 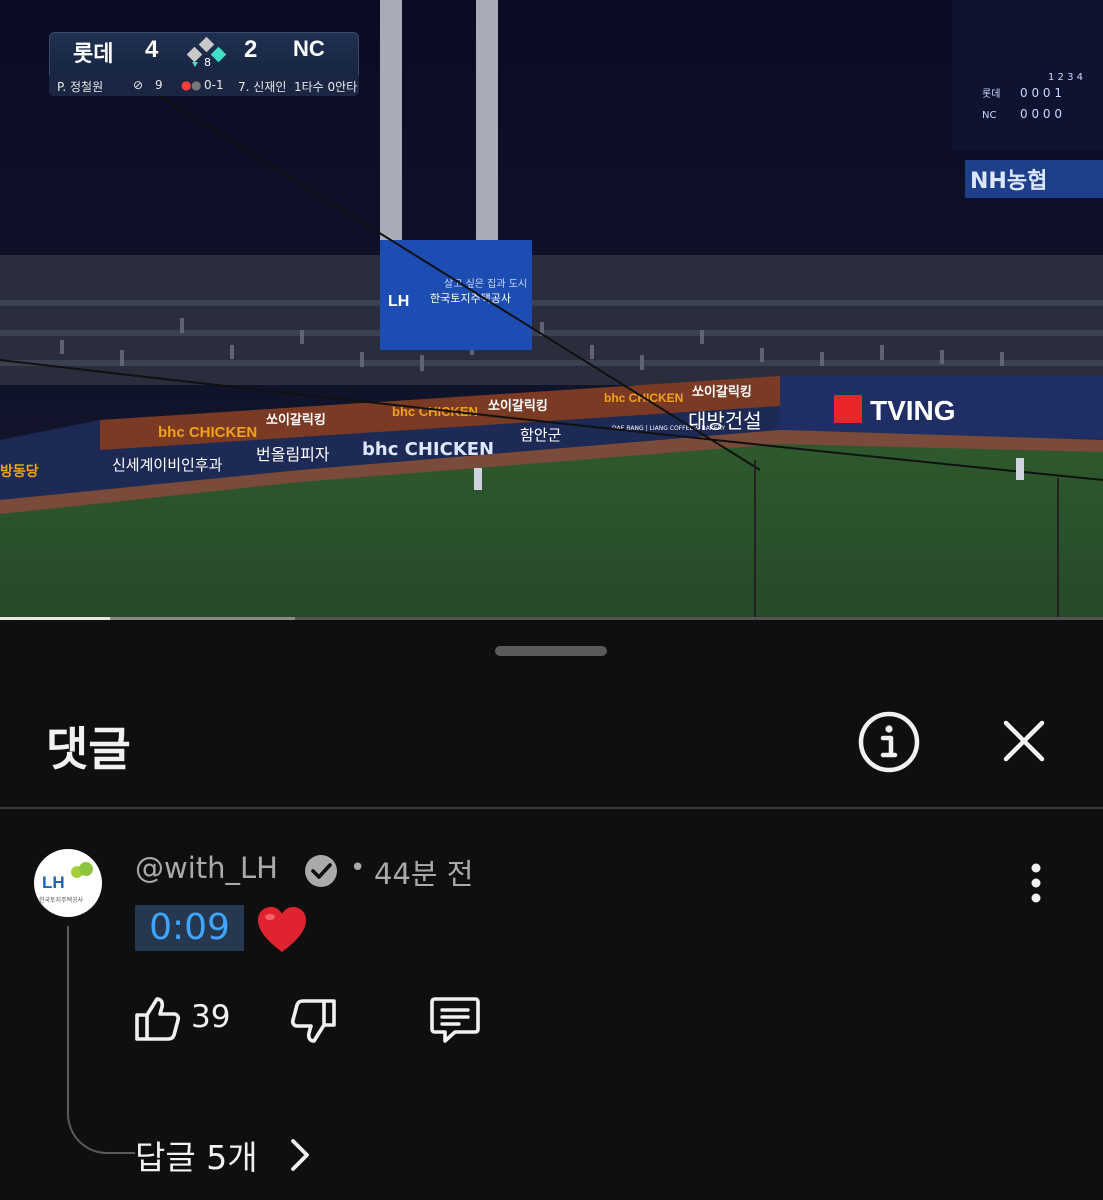 I want to click on lh-leaf-icon, so click(x=82, y=870).